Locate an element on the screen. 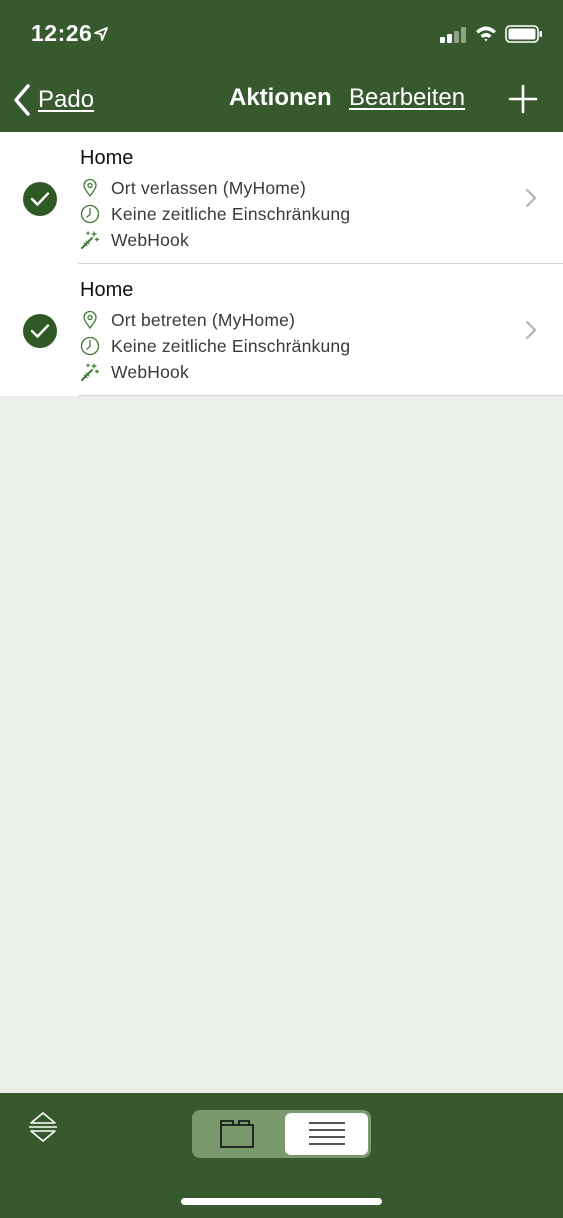 The image size is (563, 1218). folder-view-segment is located at coordinates (237, 1134).